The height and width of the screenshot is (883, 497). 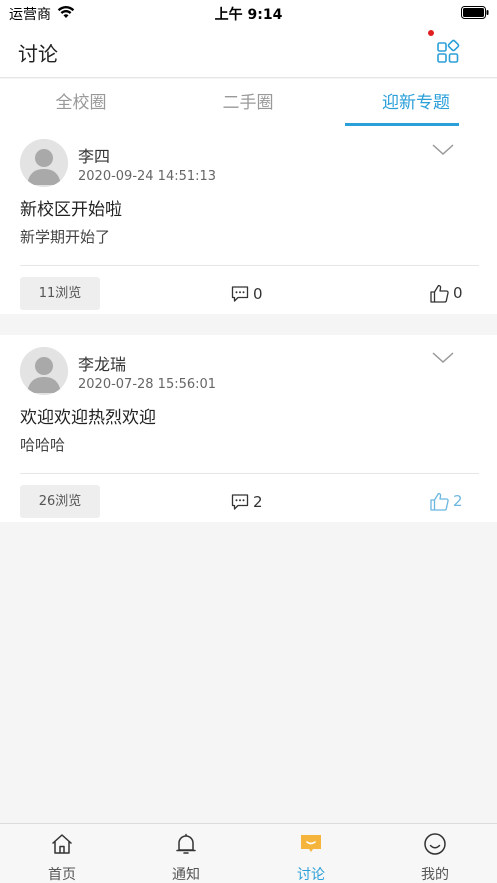 I want to click on bottom-tab-home: 首页, so click(x=62, y=853).